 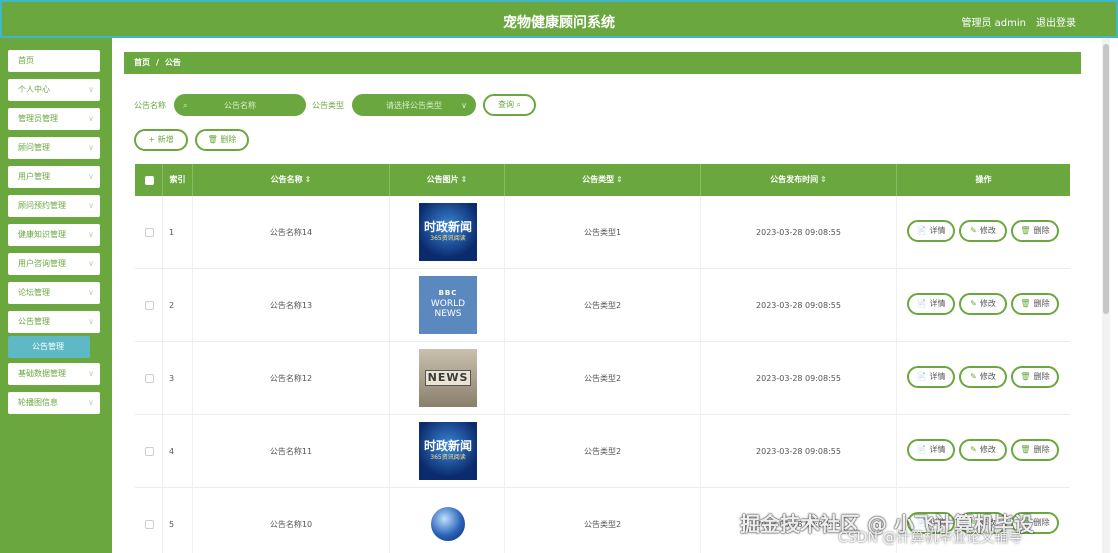 I want to click on image-caption: 时政新闻, so click(x=447, y=227).